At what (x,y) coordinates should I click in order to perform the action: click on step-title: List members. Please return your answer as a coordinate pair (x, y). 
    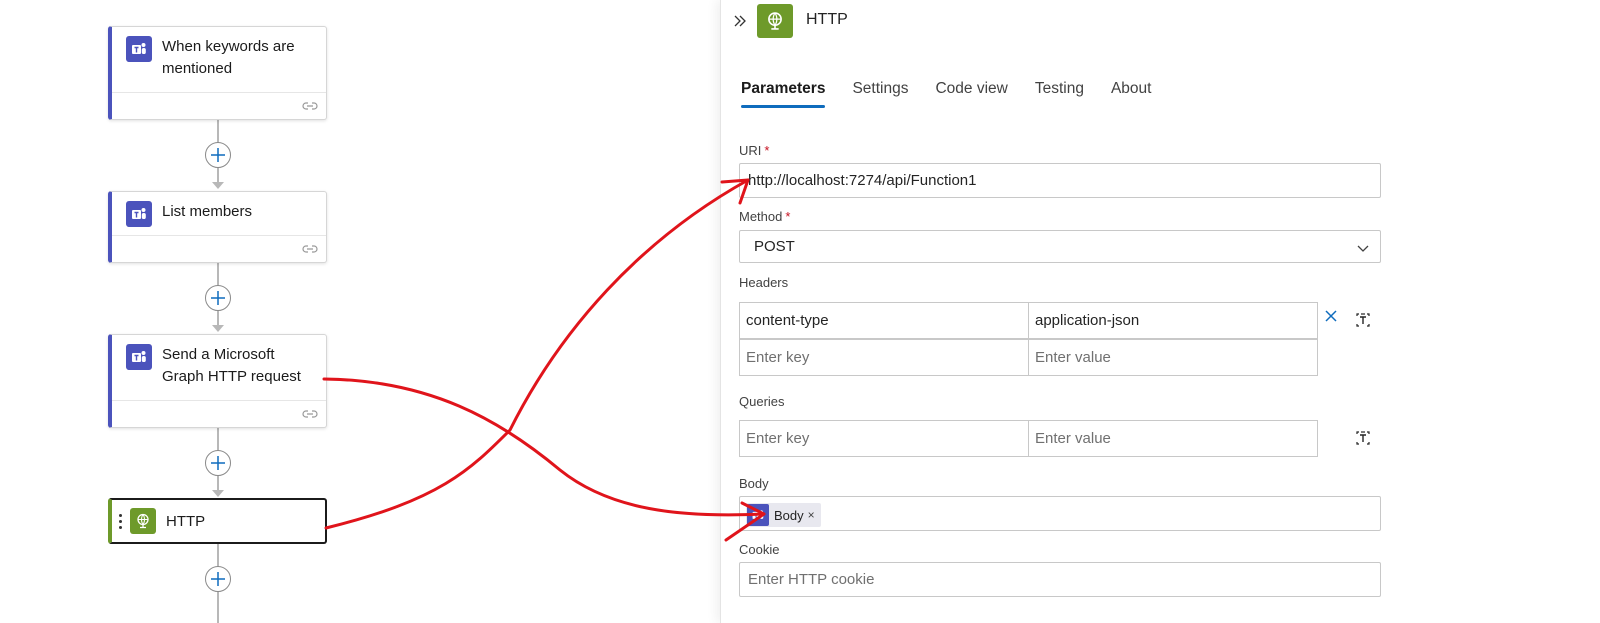
    Looking at the image, I should click on (207, 211).